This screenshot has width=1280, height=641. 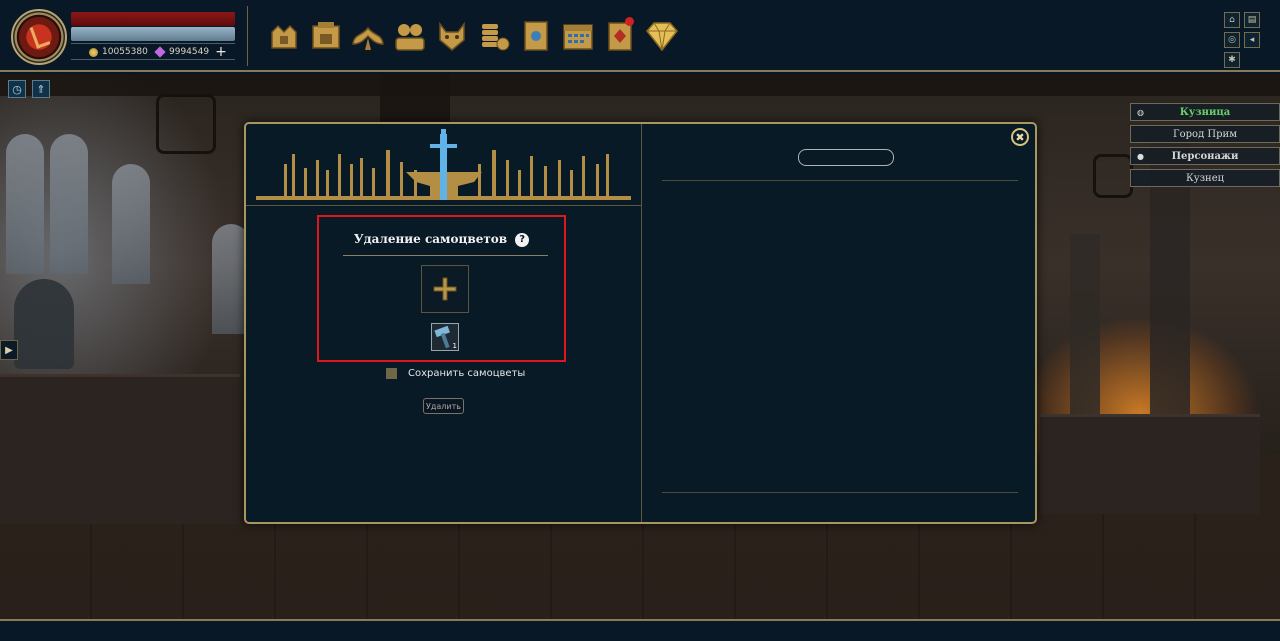 I want to click on settings-circle-icon: ◎, so click(x=1232, y=40).